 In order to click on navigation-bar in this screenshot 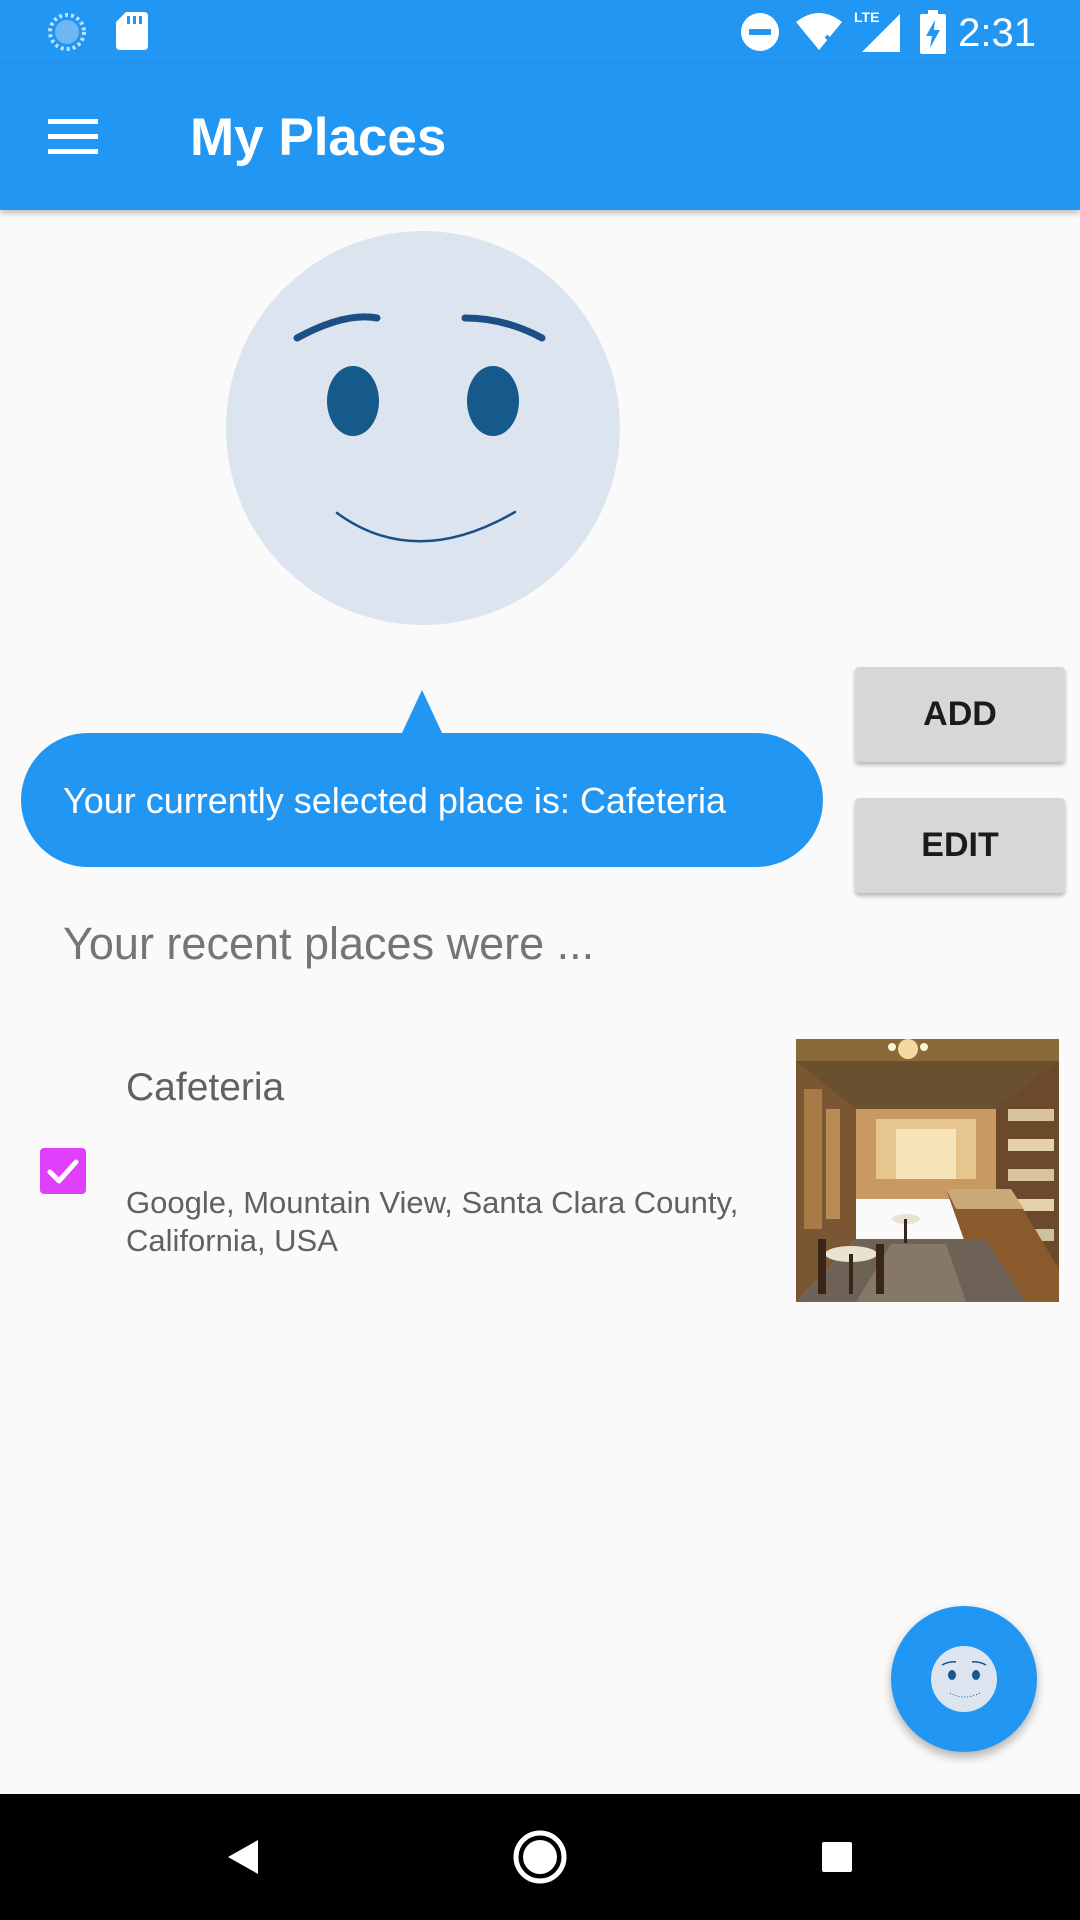, I will do `click(540, 1857)`.